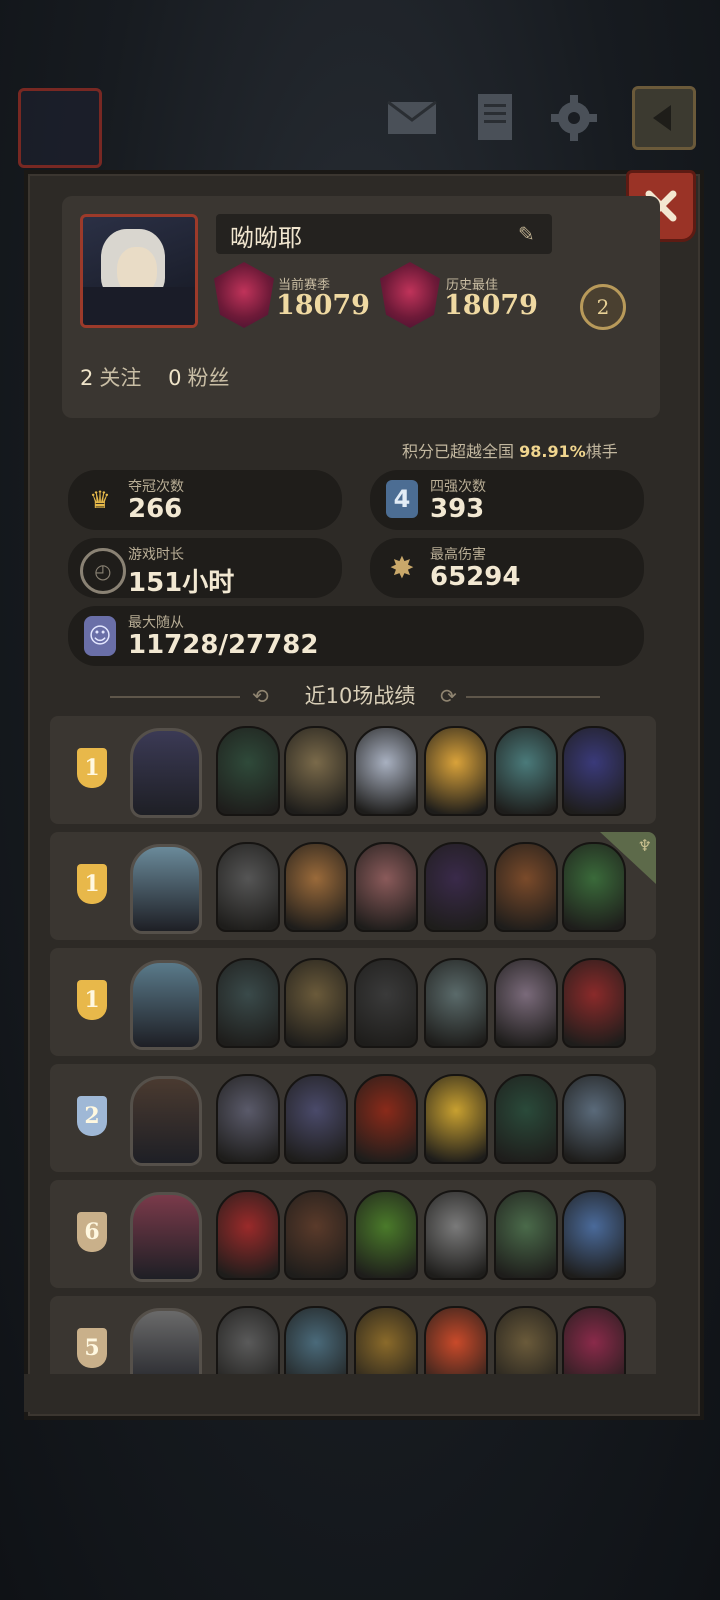 Image resolution: width=720 pixels, height=1600 pixels. Describe the element at coordinates (457, 509) in the screenshot. I see `stat-value: 393` at that location.